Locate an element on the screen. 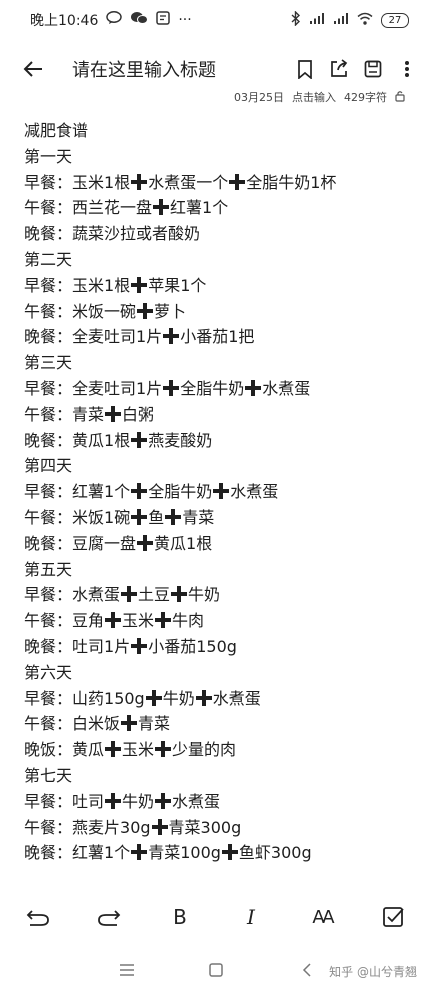  meal-line: 午餐：白米饭 青菜 is located at coordinates (221, 724).